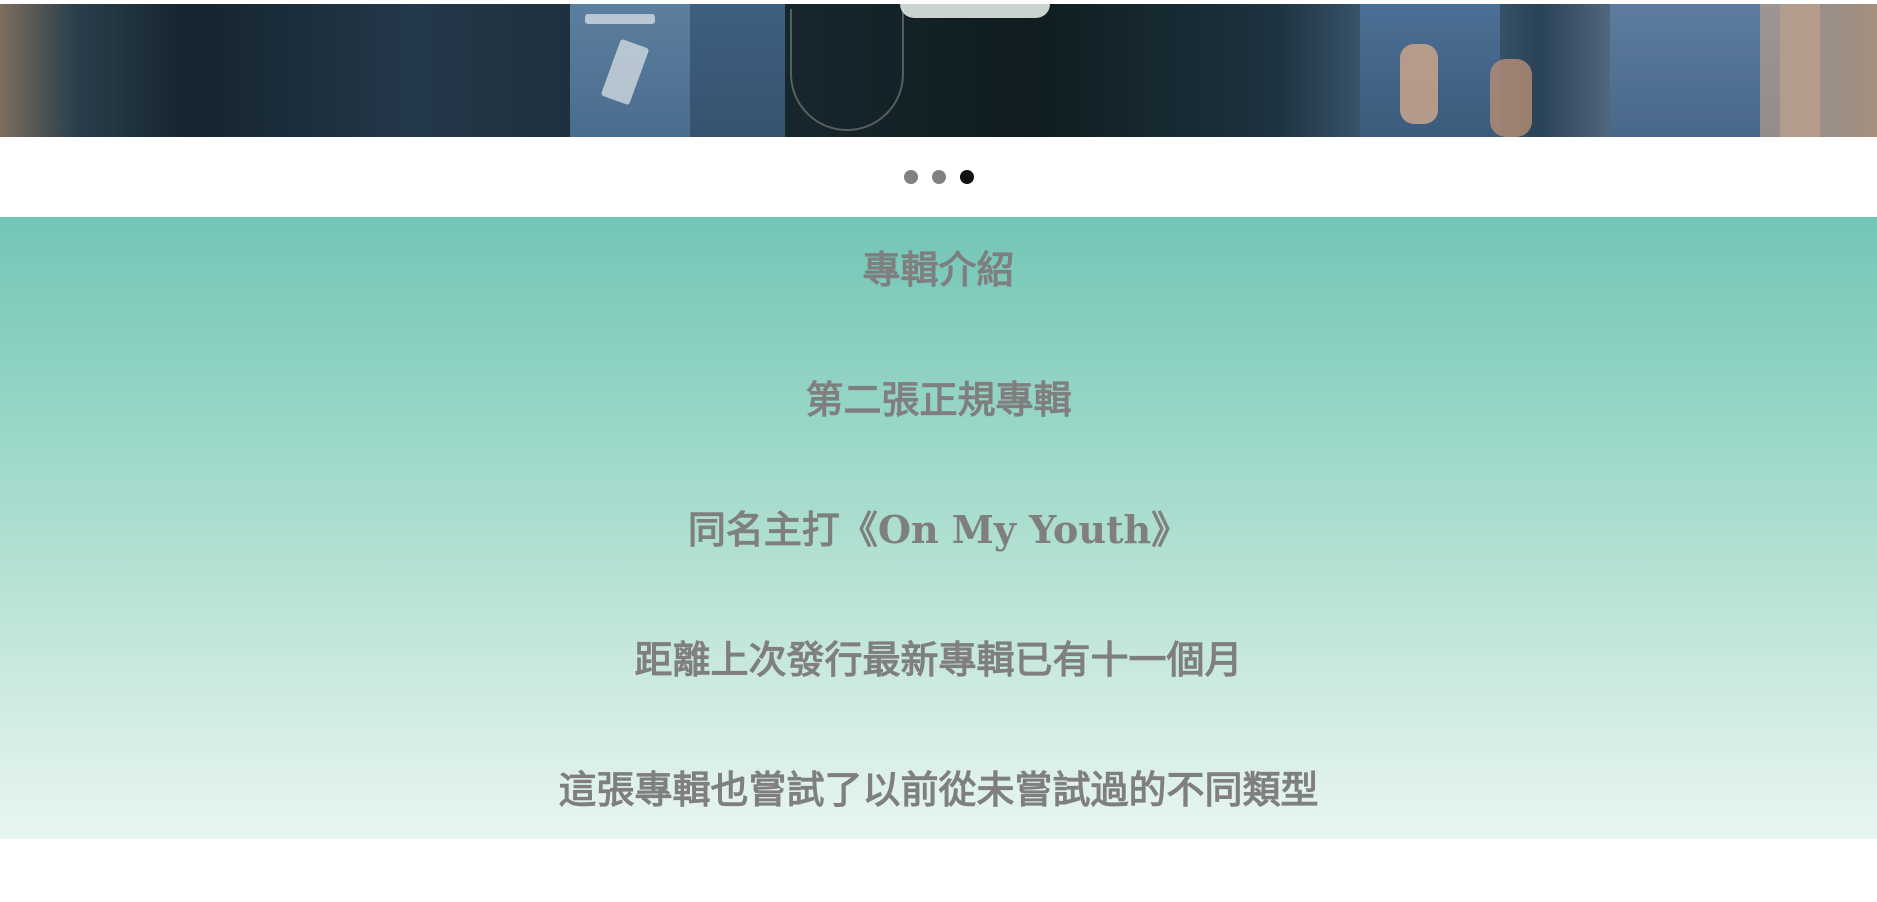 The height and width of the screenshot is (902, 1877). I want to click on carousel-dot-3-active, so click(966, 177).